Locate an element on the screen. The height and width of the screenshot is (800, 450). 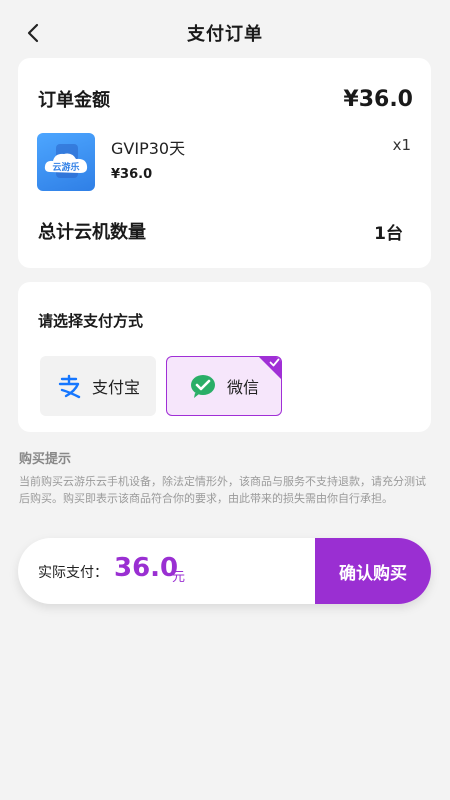
tips-title: 购买提示 is located at coordinates (45, 459).